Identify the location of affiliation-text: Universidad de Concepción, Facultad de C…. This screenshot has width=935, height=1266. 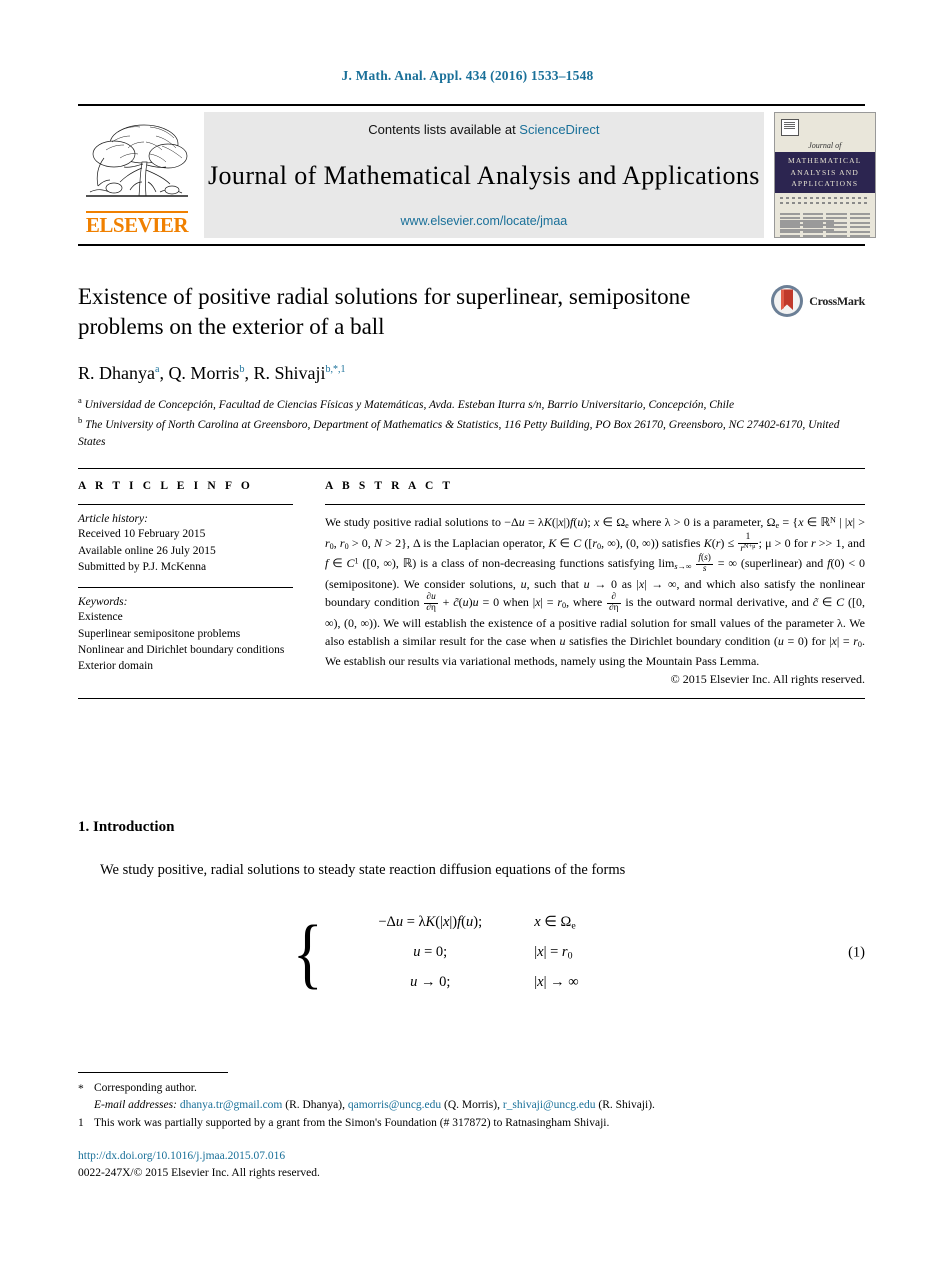
(409, 404).